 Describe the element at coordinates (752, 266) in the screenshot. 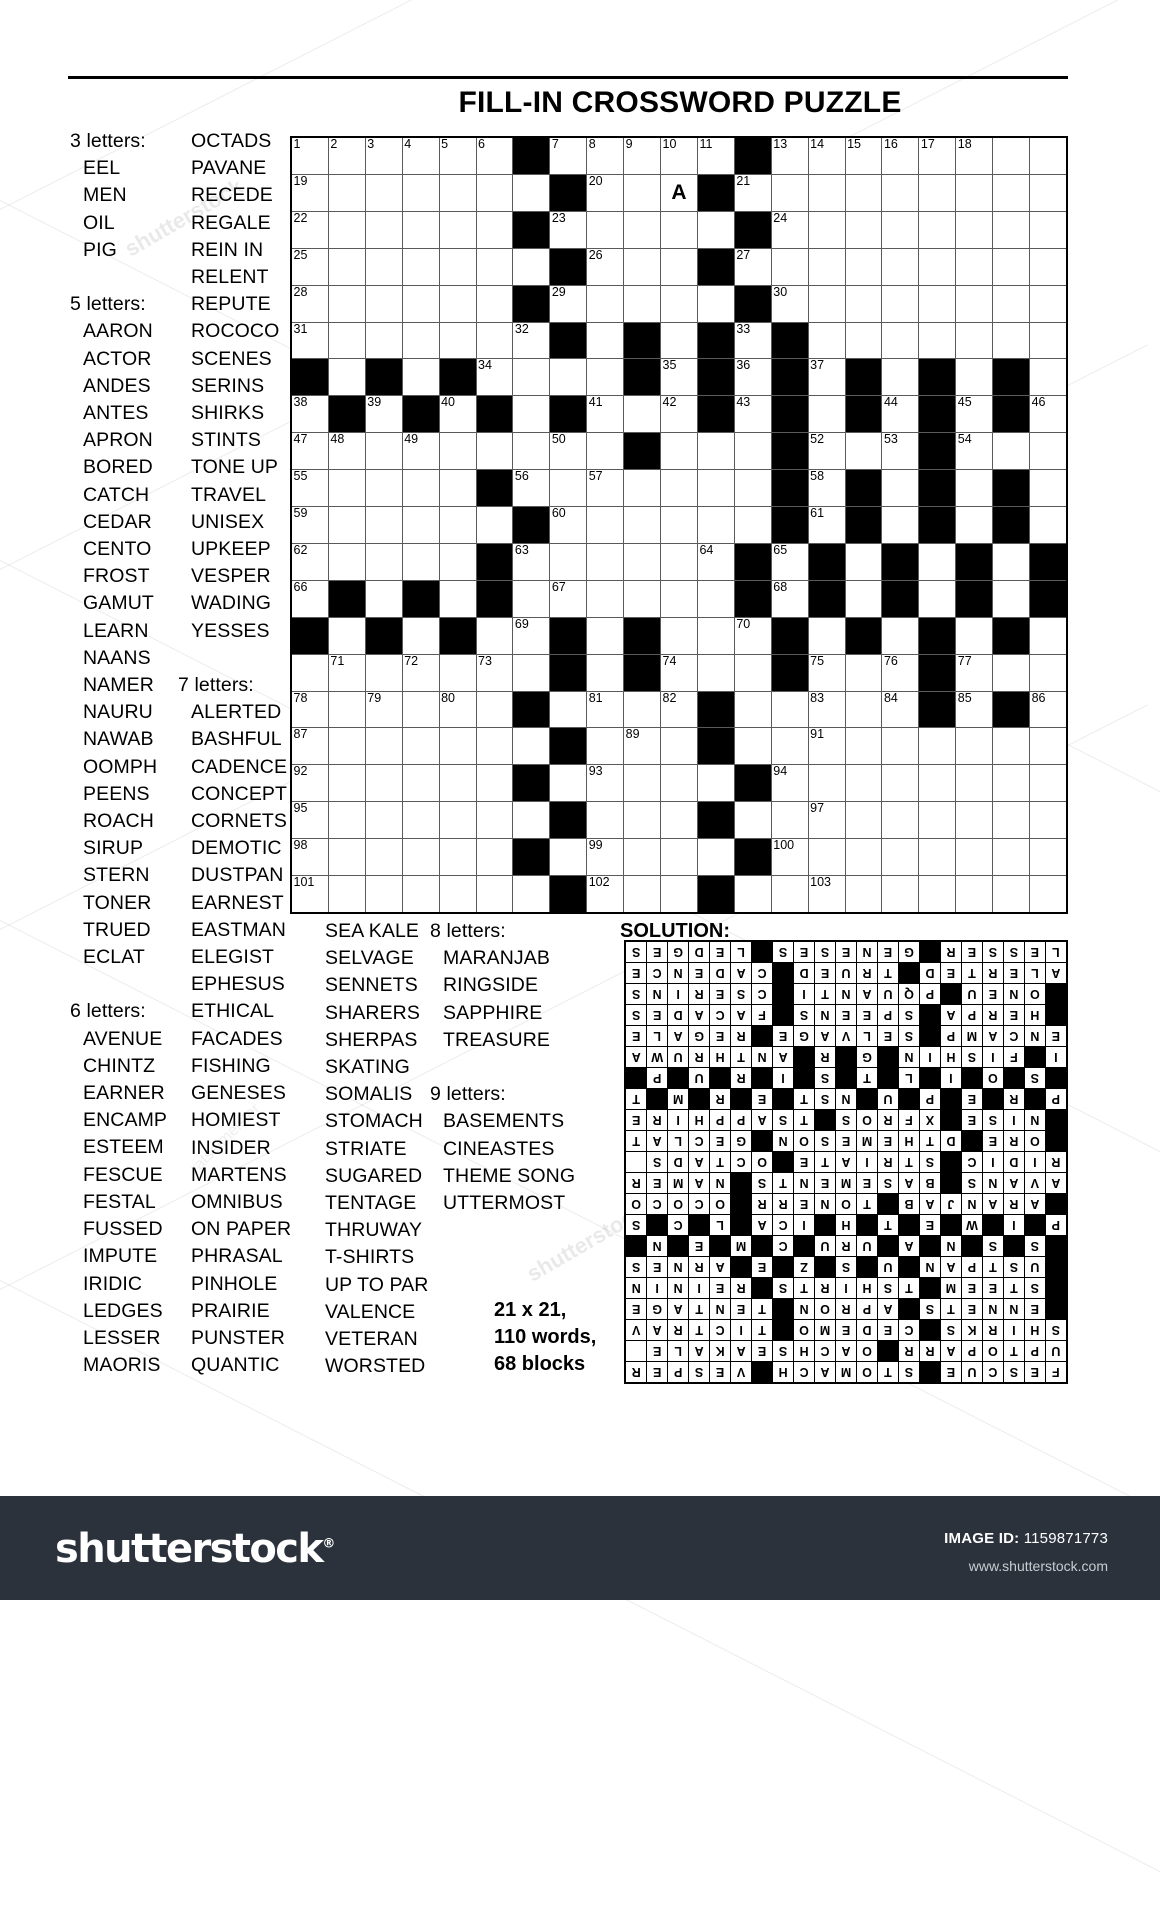

I see `grid-cell: 27` at that location.